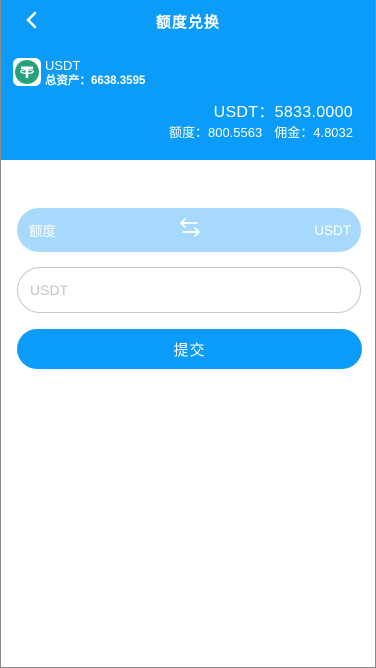 This screenshot has height=668, width=376. Describe the element at coordinates (313, 112) in the screenshot. I see `balance-value: 5833.0000` at that location.